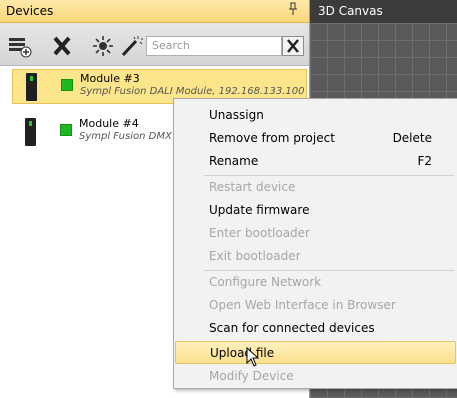 This screenshot has width=457, height=398. I want to click on devices-toolbar: Search, so click(154, 44).